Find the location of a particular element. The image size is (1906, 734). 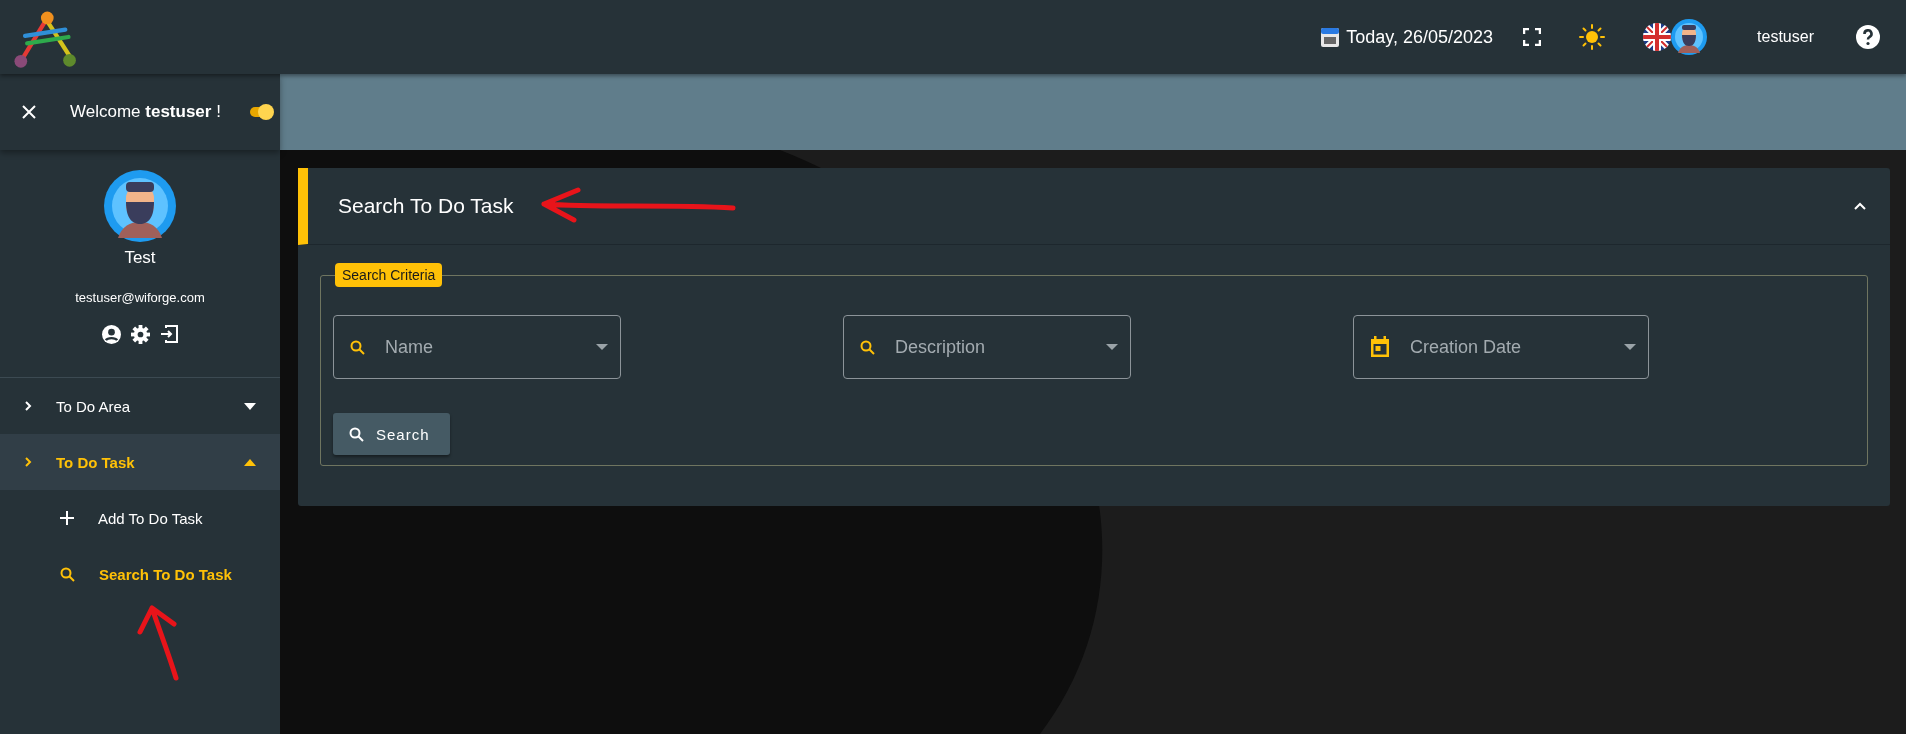

submenu-item: Search To Do Task is located at coordinates (140, 574).